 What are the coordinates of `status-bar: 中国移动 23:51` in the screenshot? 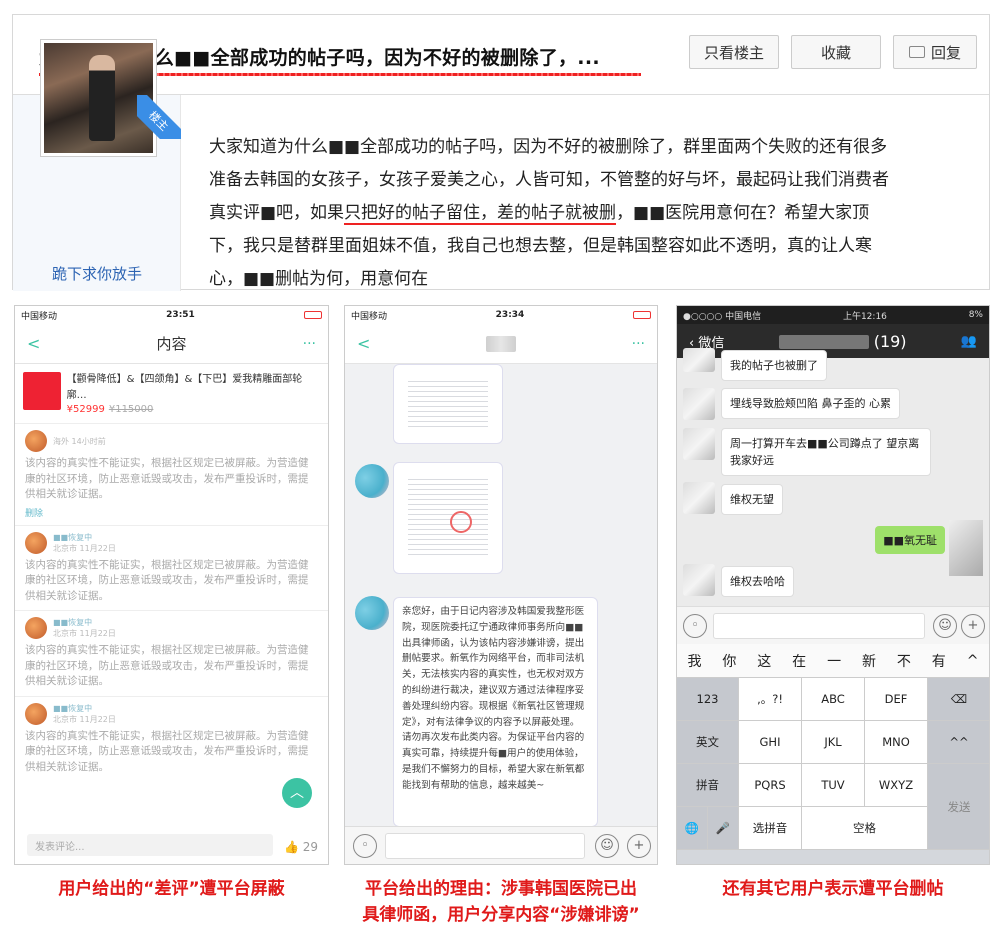 It's located at (171, 315).